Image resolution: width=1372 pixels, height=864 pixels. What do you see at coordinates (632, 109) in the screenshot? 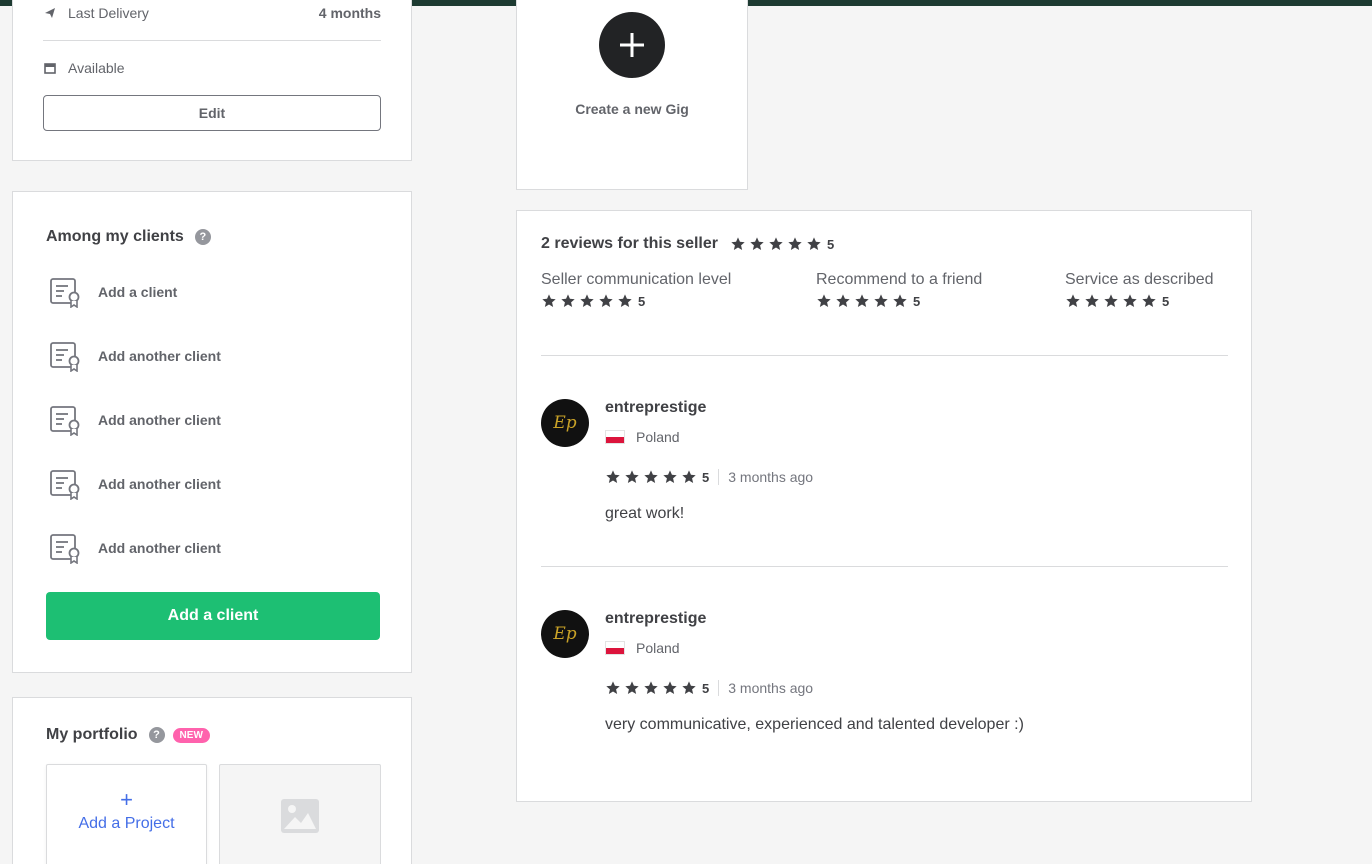
I see `create-gig-label: Create a new Gig` at bounding box center [632, 109].